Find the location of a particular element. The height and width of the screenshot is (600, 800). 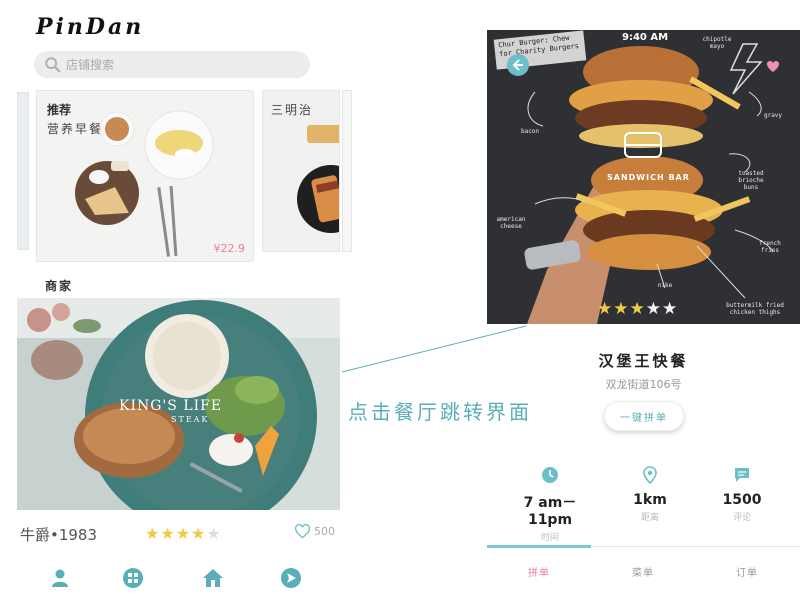

label-brioche: toasted brioche buns is located at coordinates (751, 180).